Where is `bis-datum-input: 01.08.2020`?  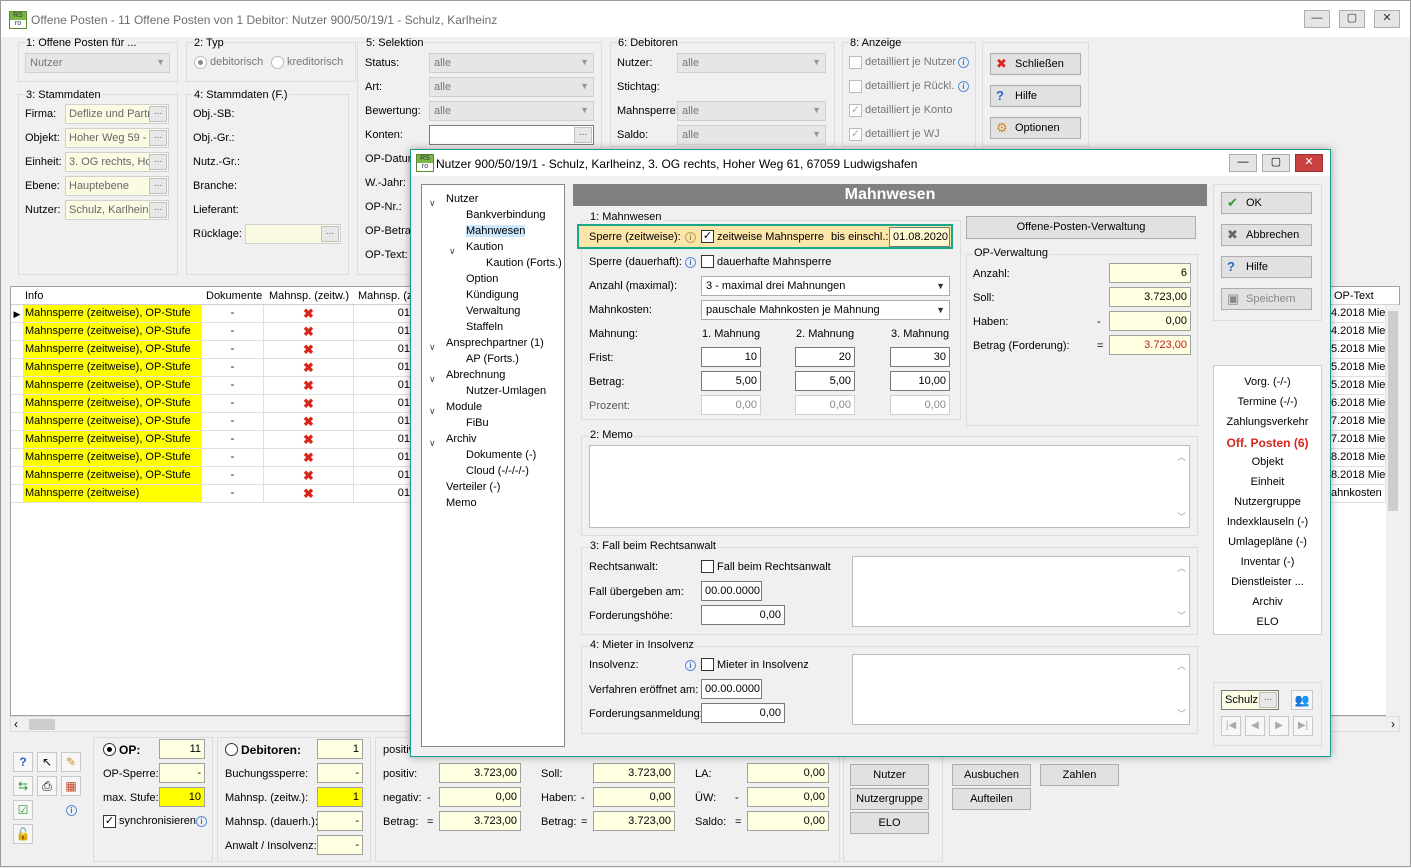 bis-datum-input: 01.08.2020 is located at coordinates (919, 237).